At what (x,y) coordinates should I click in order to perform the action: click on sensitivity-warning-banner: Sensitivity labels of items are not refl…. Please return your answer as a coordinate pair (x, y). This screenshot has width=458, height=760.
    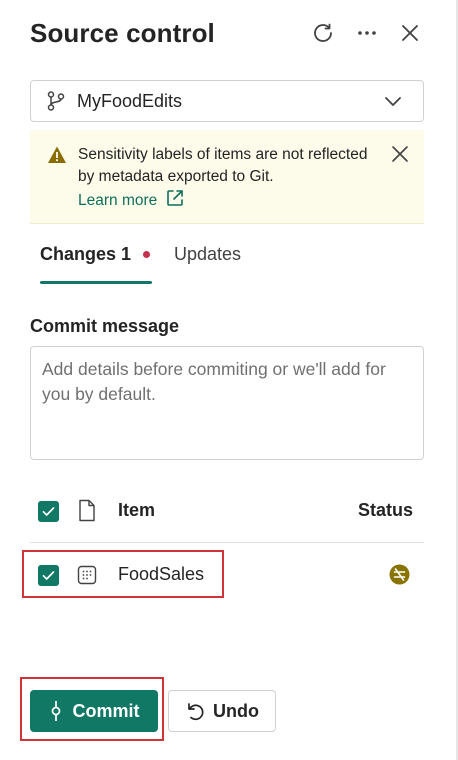
    Looking at the image, I should click on (227, 177).